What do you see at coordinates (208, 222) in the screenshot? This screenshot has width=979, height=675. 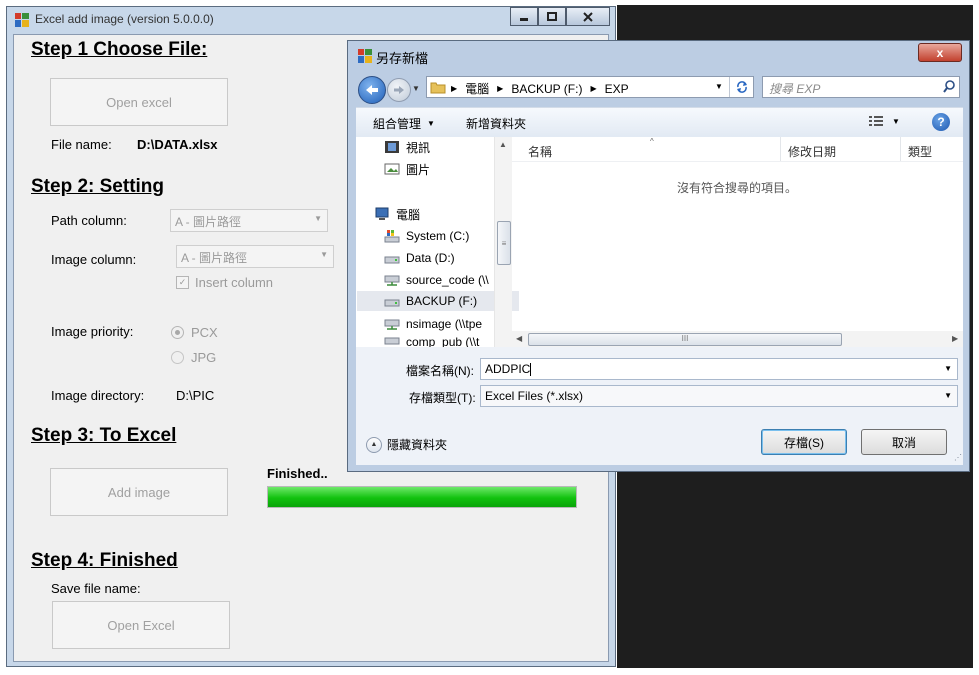 I see `path-column-value: A - 圖片路徑` at bounding box center [208, 222].